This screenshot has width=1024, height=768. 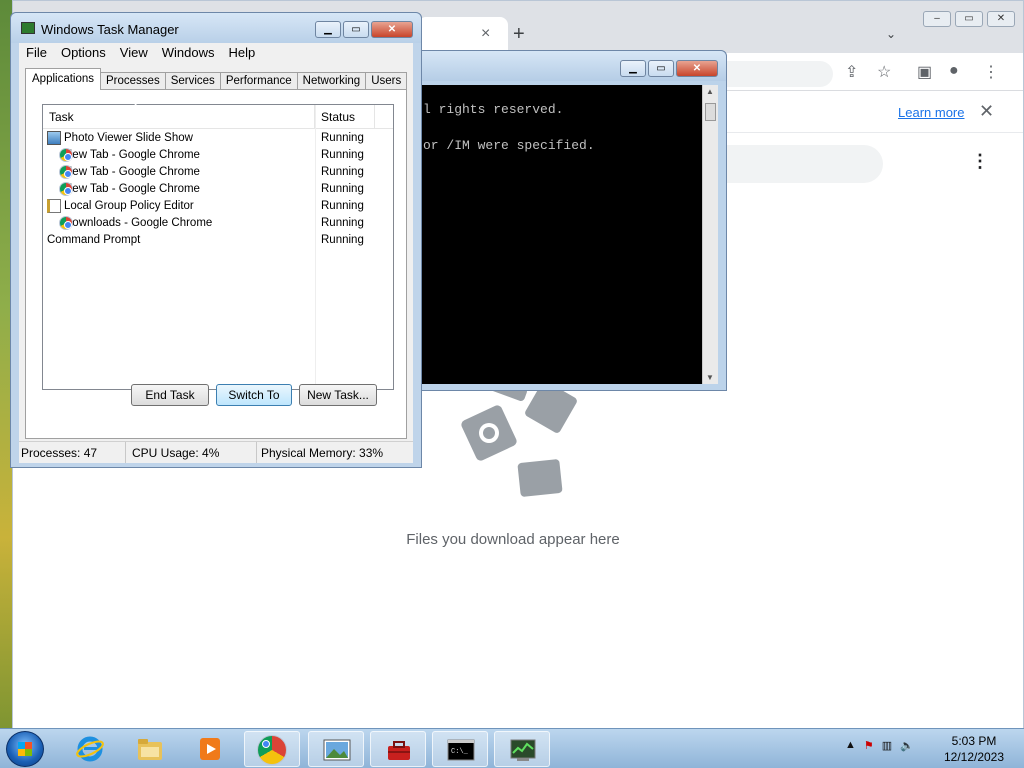 What do you see at coordinates (398, 749) in the screenshot?
I see `taskbar-group-policy` at bounding box center [398, 749].